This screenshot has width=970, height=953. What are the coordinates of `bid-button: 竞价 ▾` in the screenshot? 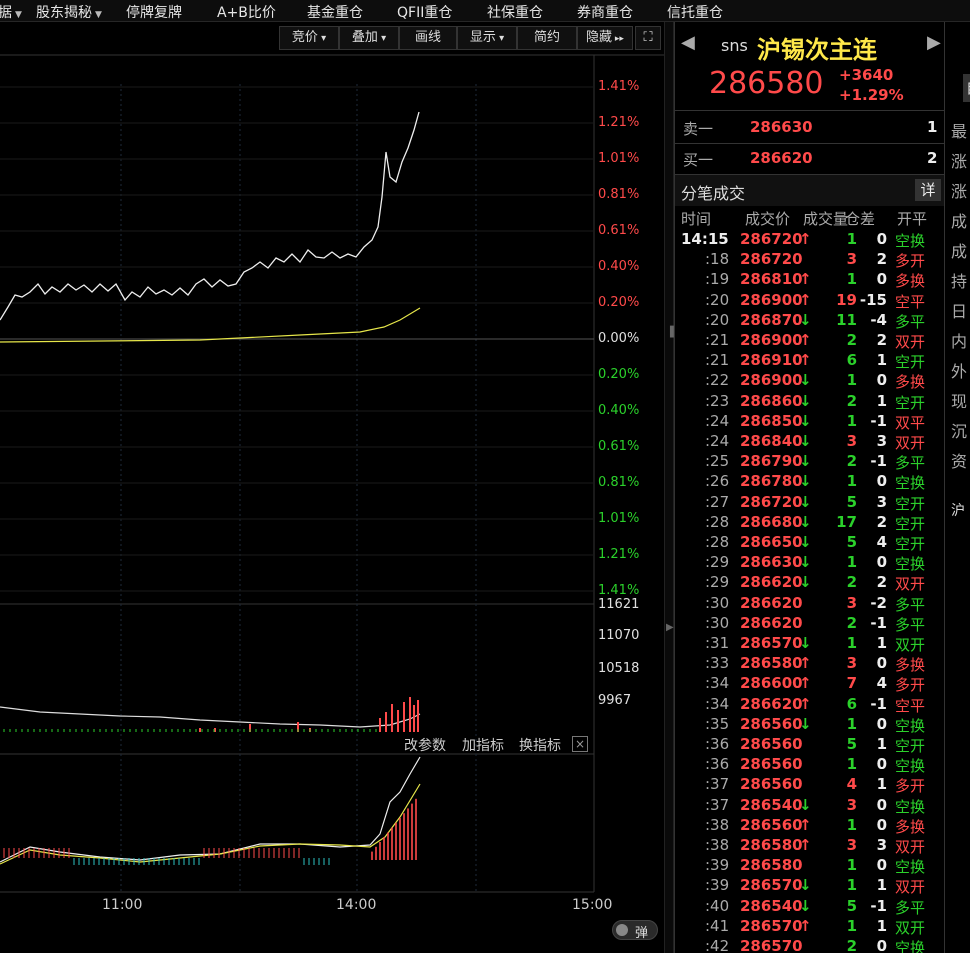 It's located at (309, 38).